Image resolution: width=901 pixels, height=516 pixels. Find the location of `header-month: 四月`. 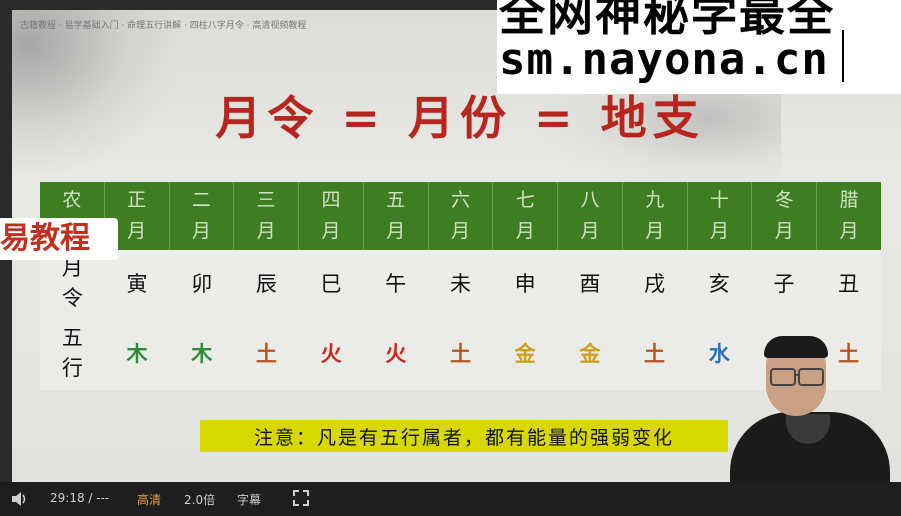

header-month: 四月 is located at coordinates (331, 216).